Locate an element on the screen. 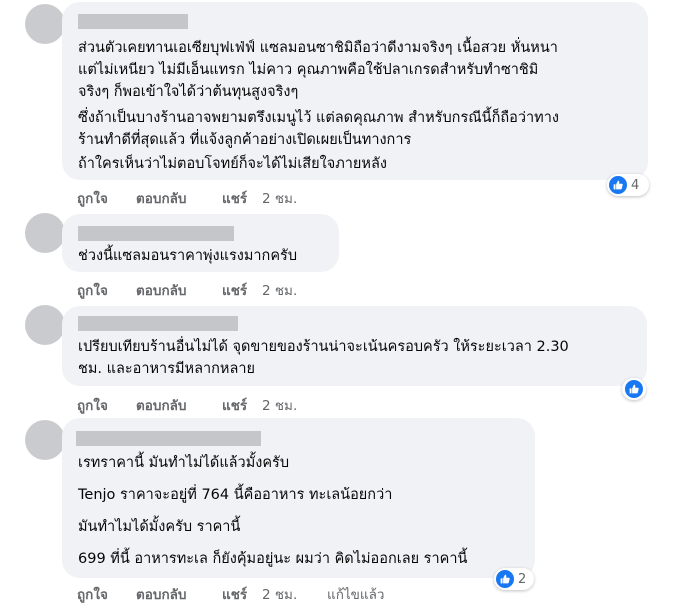 The width and height of the screenshot is (700, 605). comment-text-line: มันทำไมได้มั้งครับ ราคานี้ is located at coordinates (159, 527).